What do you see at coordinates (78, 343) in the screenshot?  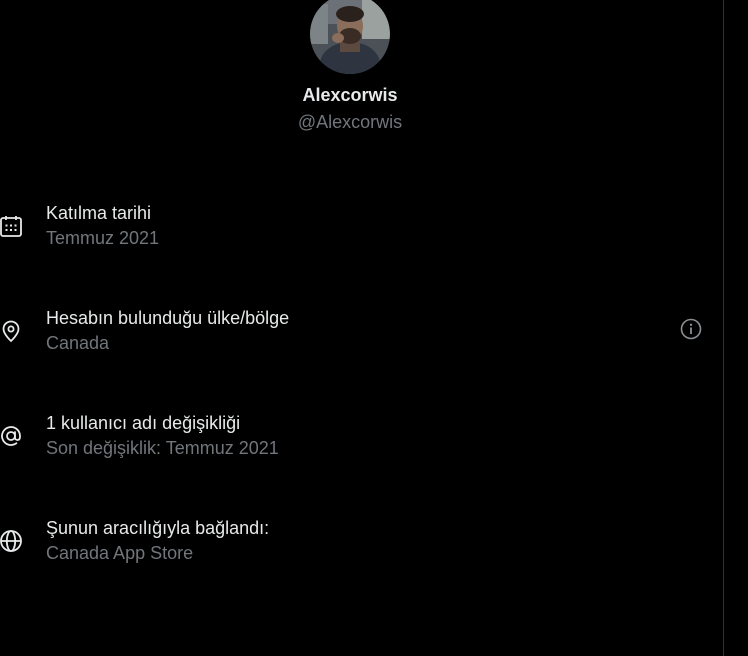 I see `about-row-value: Canada` at bounding box center [78, 343].